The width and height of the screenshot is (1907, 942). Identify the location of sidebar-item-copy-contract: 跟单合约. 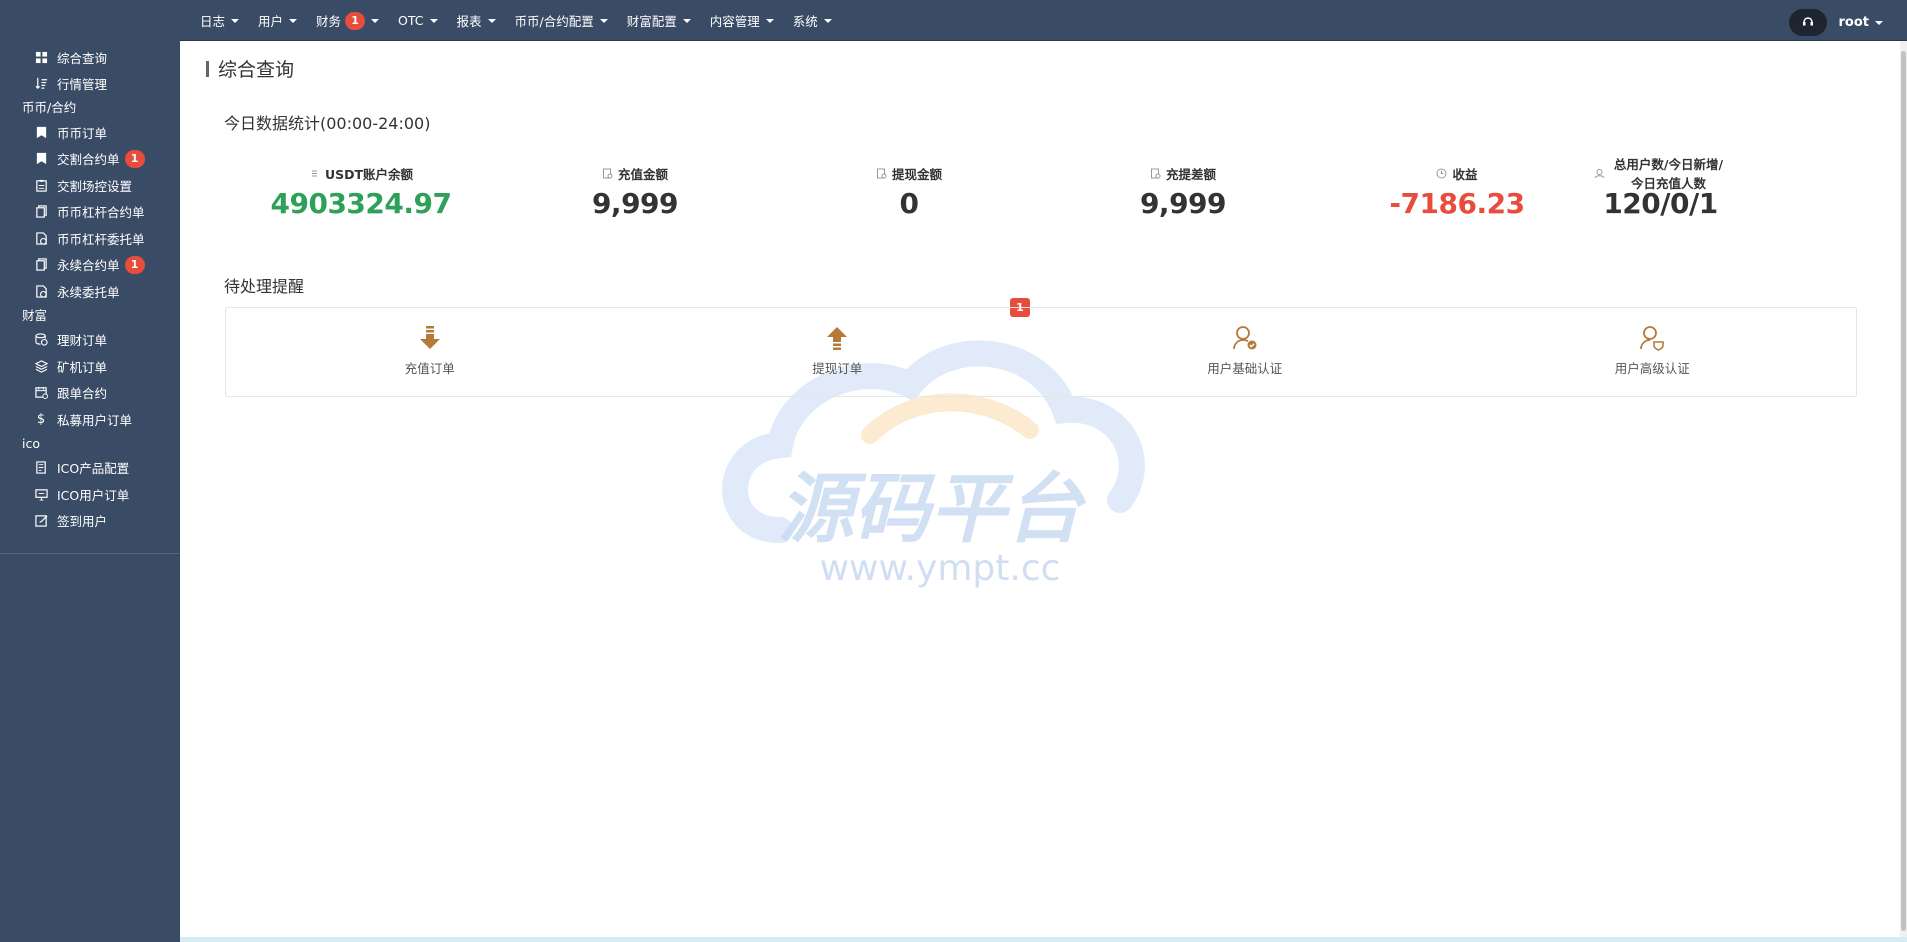
(90, 393).